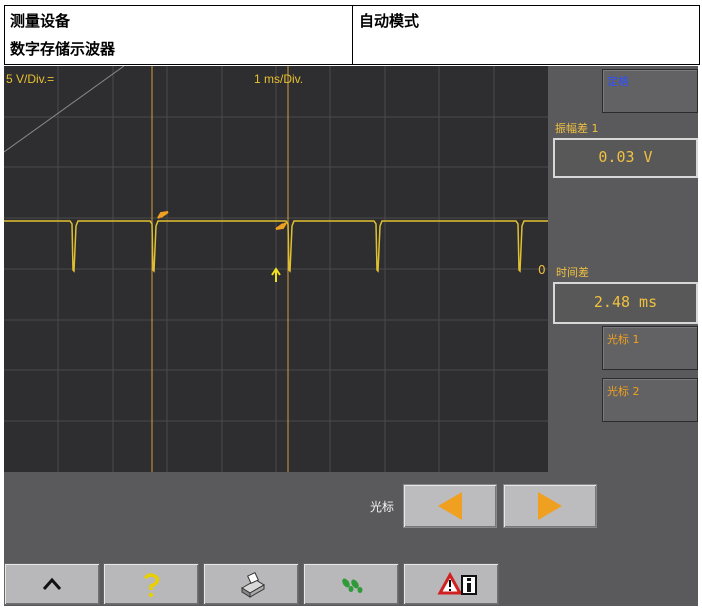  What do you see at coordinates (625, 158) in the screenshot?
I see `amplitude-diff-value: 0.03 V` at bounding box center [625, 158].